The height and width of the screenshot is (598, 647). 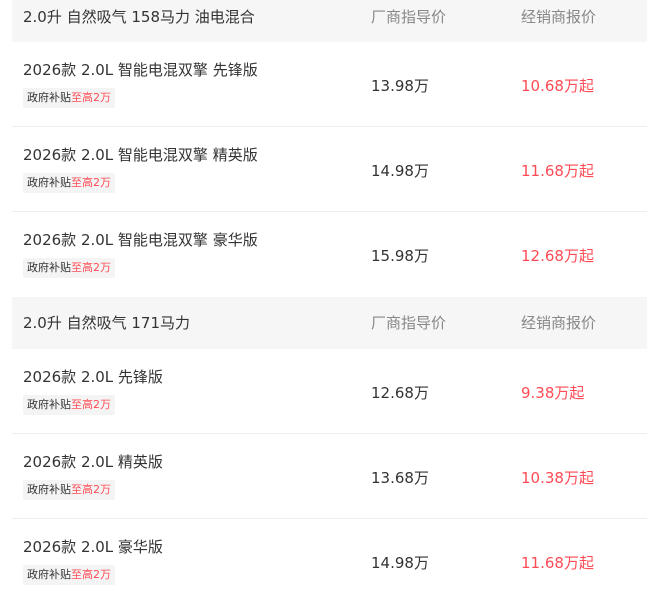 I want to click on trim-name-link: 2026款 2.0L 精英版, so click(x=93, y=461).